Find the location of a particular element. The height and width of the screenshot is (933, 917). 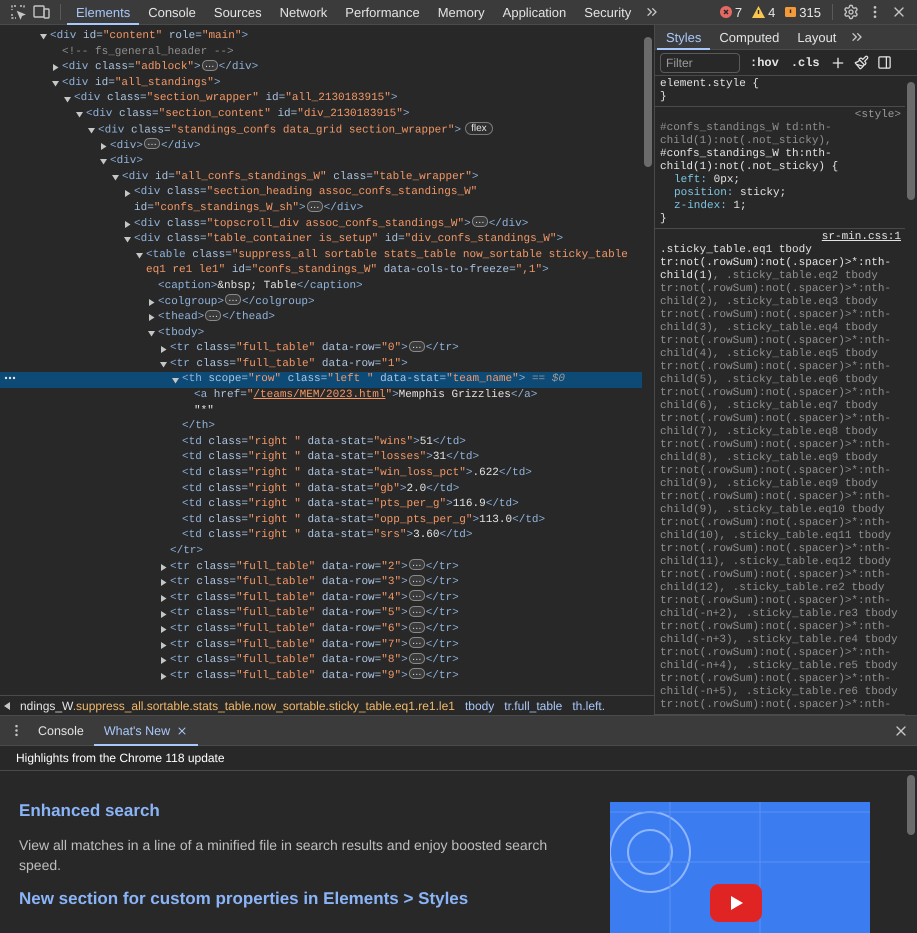

plus-icon is located at coordinates (838, 62).